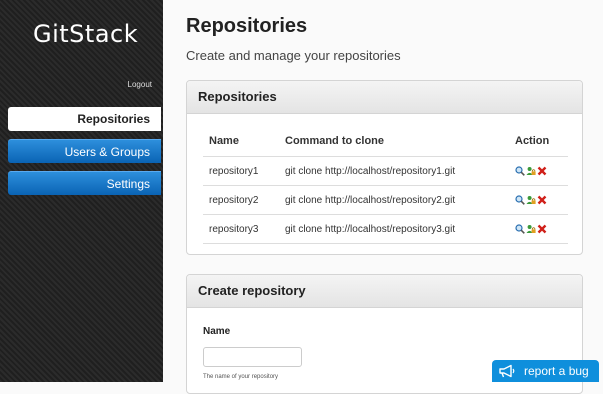 Image resolution: width=603 pixels, height=394 pixels. I want to click on repositories-panel-title: Repositories, so click(384, 97).